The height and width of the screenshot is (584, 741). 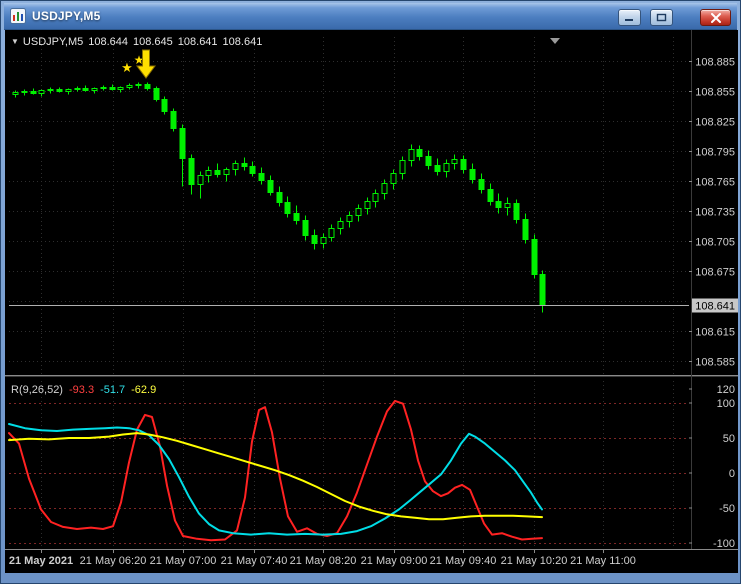 I want to click on symbol-period-label: USDJPY,M5, so click(x=53, y=42).